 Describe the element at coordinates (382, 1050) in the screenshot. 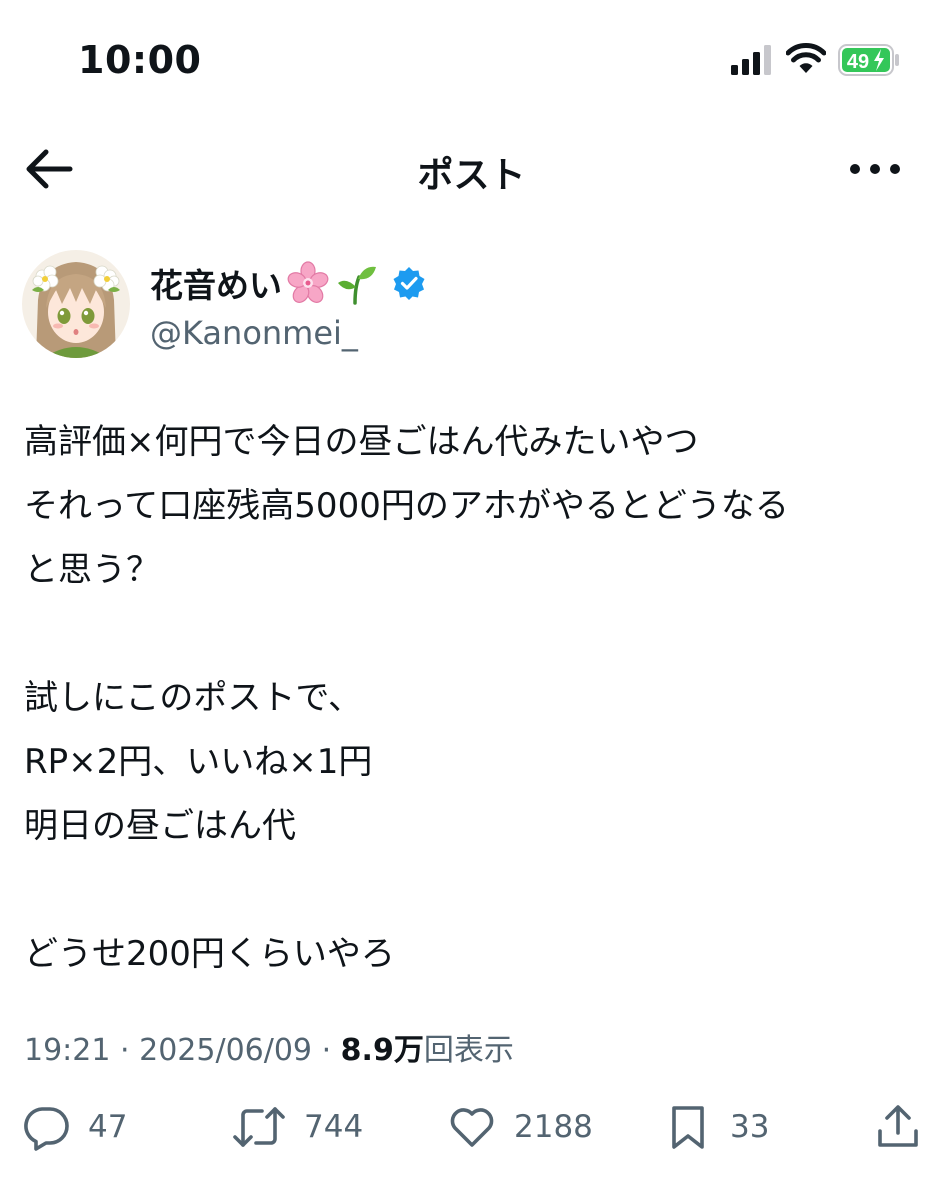

I see `views-count: 8.9万` at that location.